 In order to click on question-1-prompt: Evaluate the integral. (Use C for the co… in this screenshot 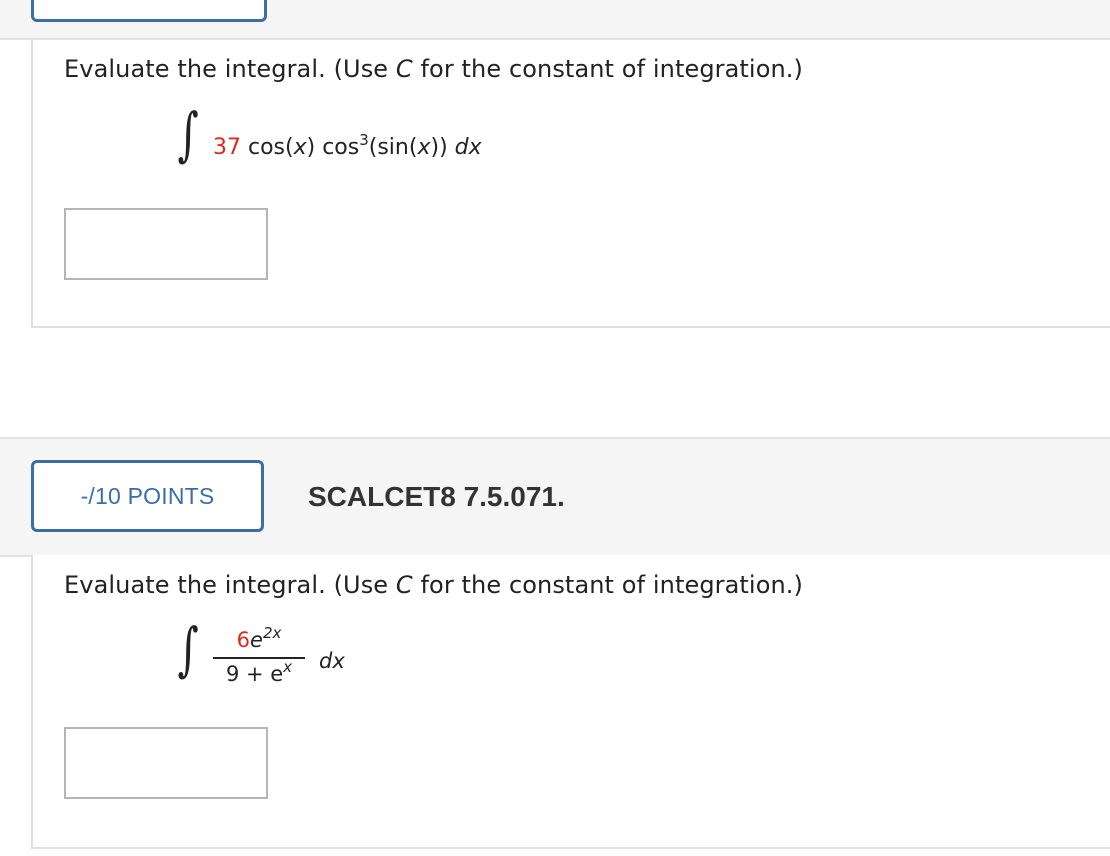, I will do `click(433, 69)`.